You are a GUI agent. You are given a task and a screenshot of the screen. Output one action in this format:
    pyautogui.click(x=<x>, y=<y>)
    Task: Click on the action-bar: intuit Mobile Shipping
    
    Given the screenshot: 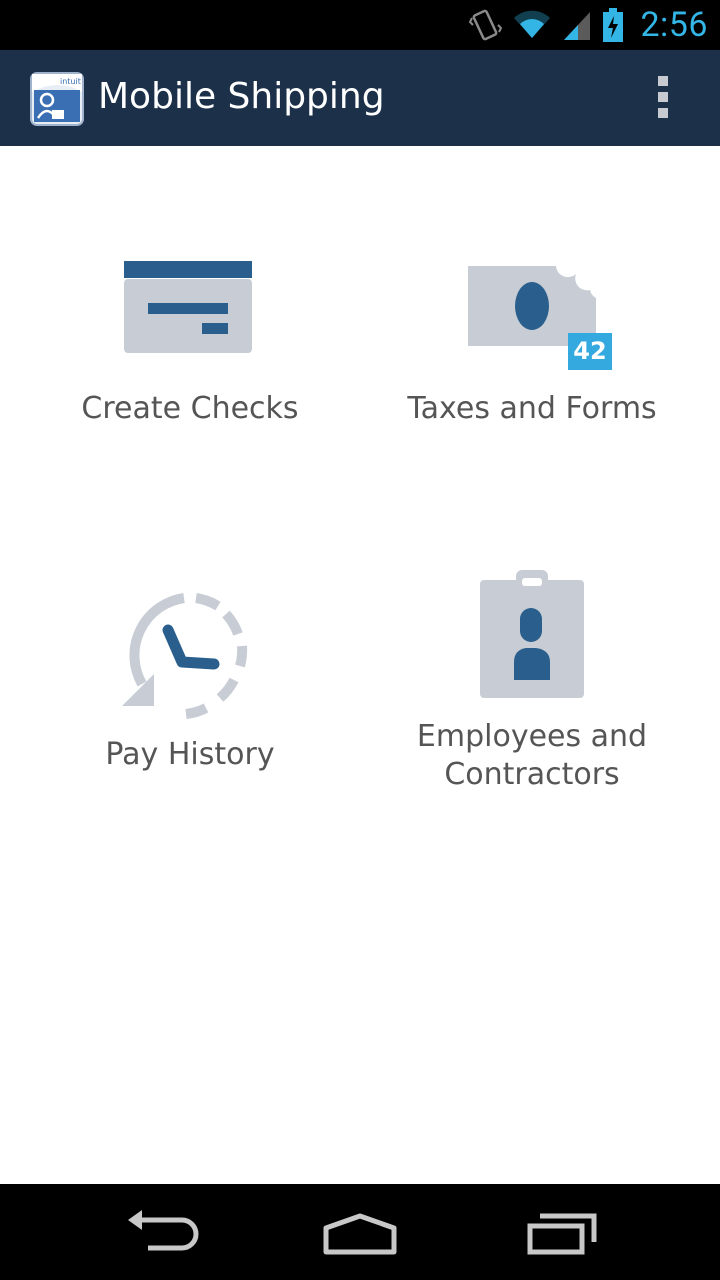 What is the action you would take?
    pyautogui.click(x=360, y=98)
    